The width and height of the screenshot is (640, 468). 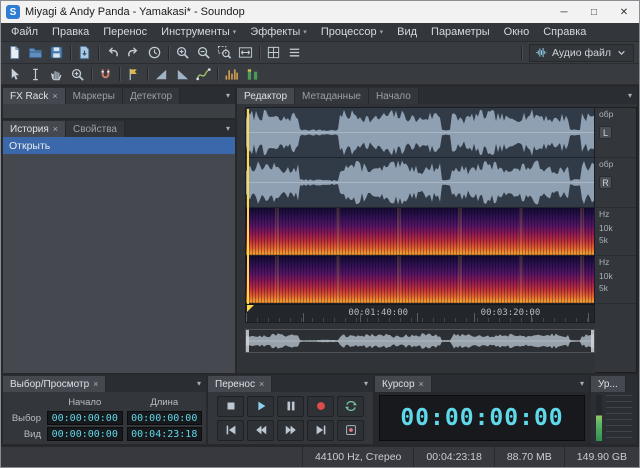 What do you see at coordinates (250, 308) in the screenshot?
I see `playhead-marker-icon` at bounding box center [250, 308].